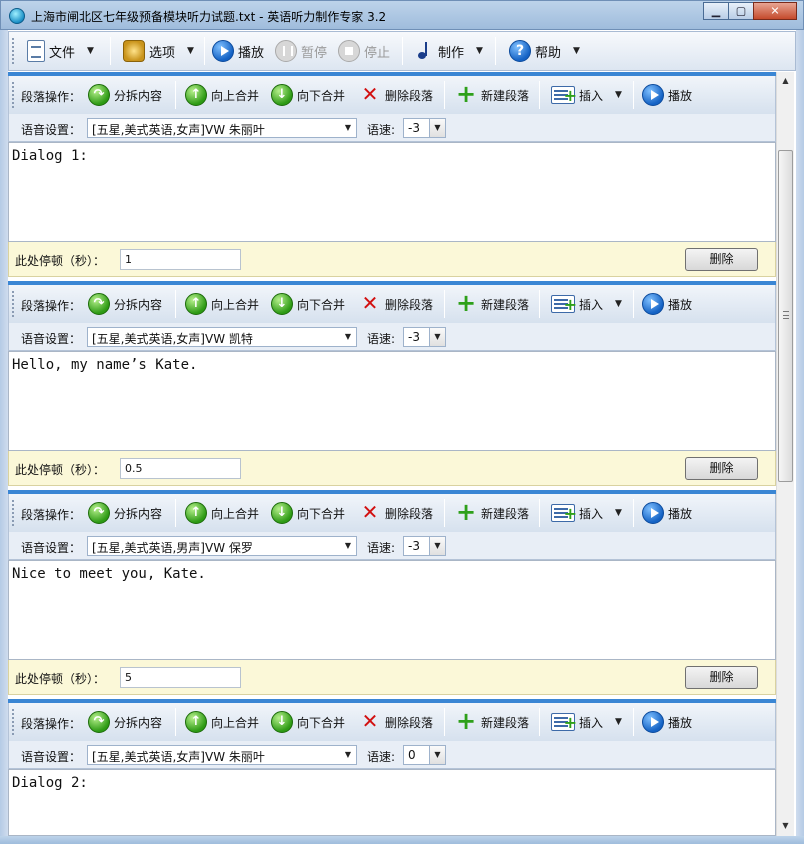 This screenshot has width=804, height=844. Describe the element at coordinates (785, 825) in the screenshot. I see `scroll-down-icon: ▼` at that location.